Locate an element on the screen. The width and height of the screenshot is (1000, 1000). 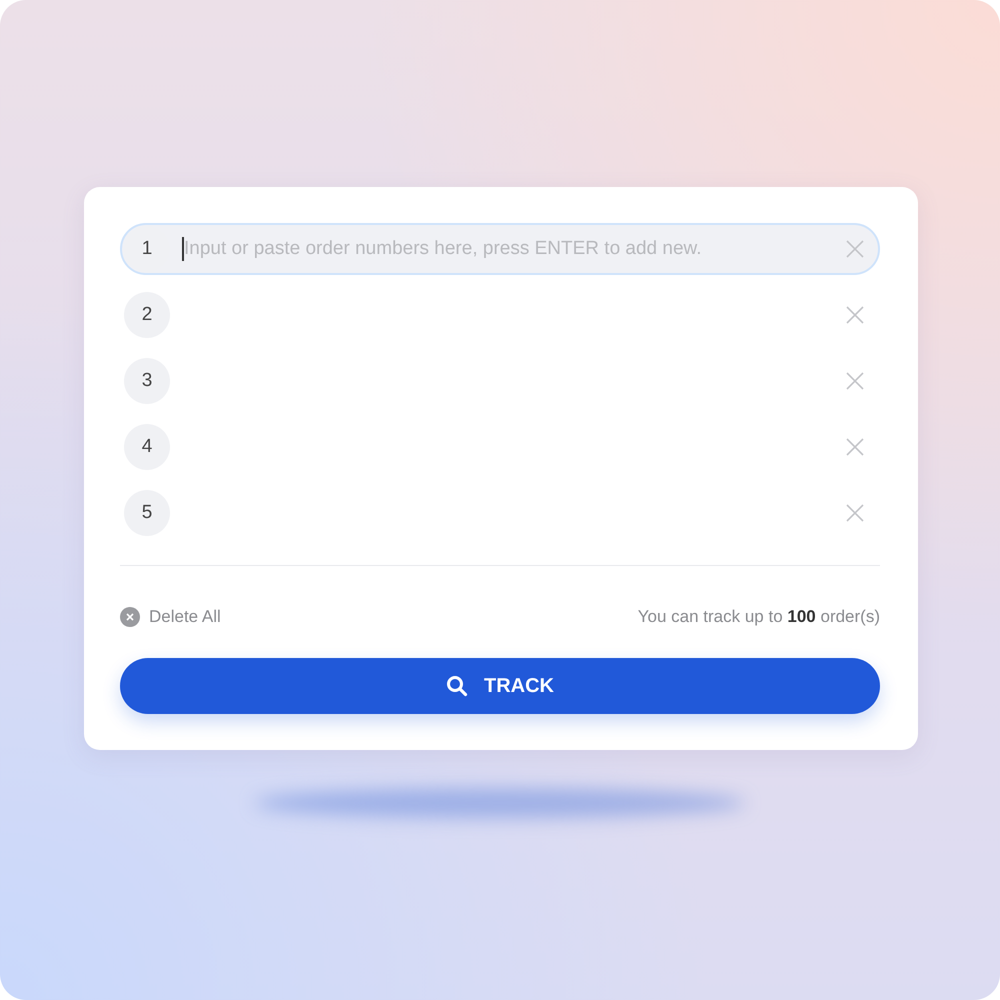
row-number: 5 is located at coordinates (147, 513).